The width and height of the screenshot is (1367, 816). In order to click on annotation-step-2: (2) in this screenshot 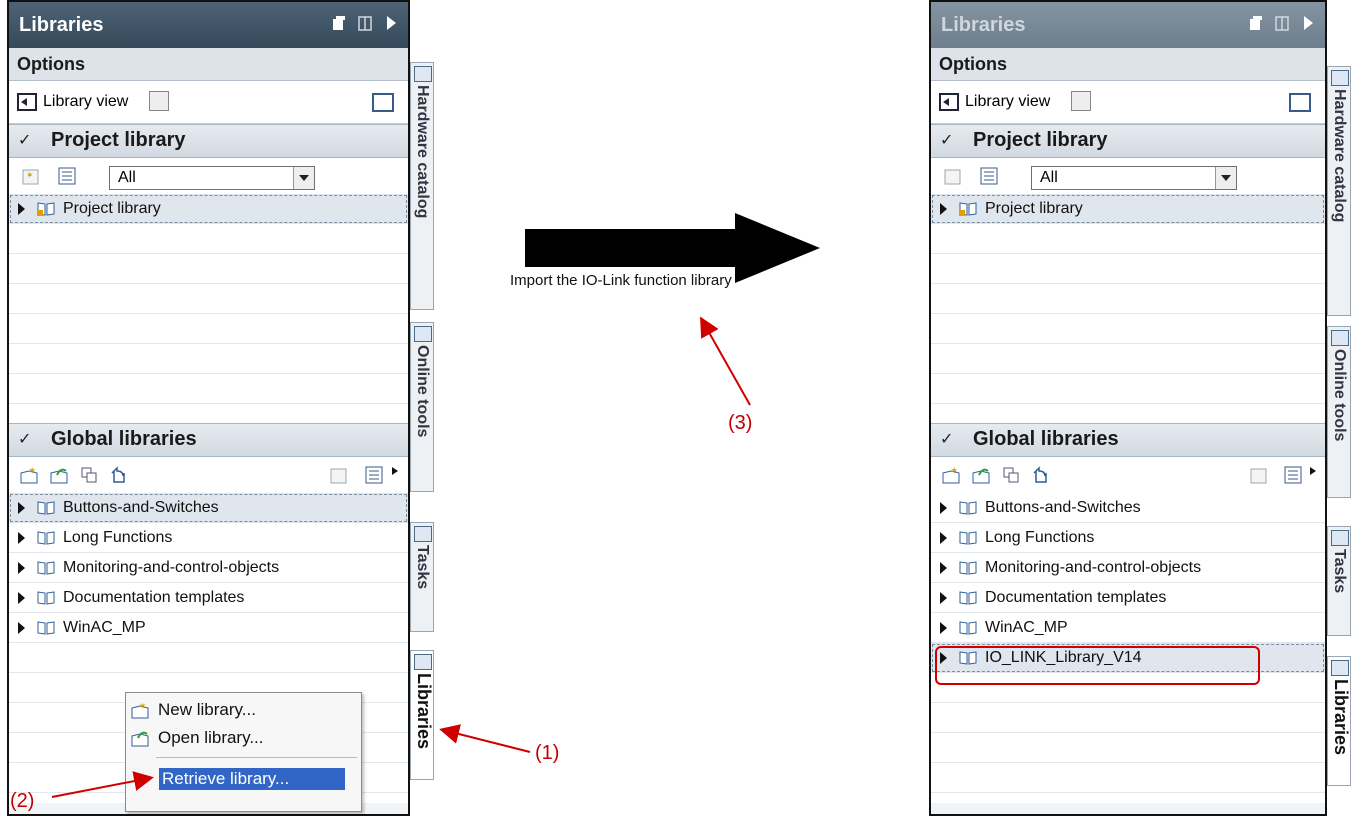, I will do `click(22, 801)`.